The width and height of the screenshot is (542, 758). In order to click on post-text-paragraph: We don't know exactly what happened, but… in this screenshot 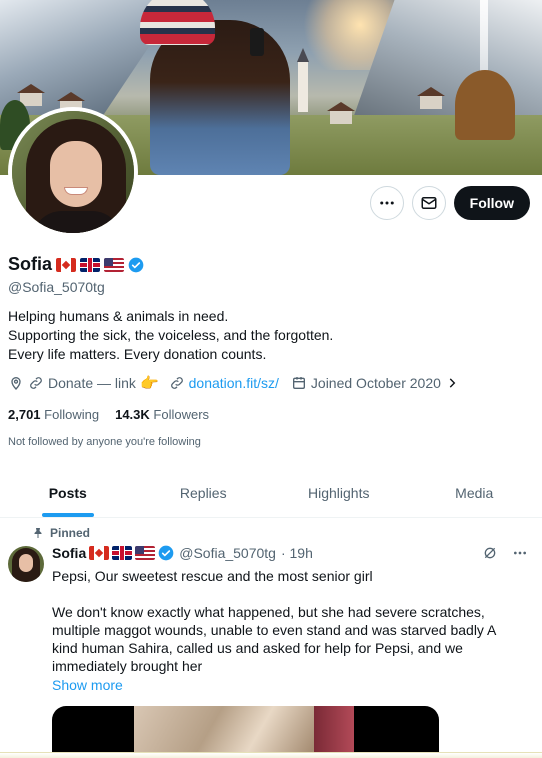, I will do `click(274, 639)`.